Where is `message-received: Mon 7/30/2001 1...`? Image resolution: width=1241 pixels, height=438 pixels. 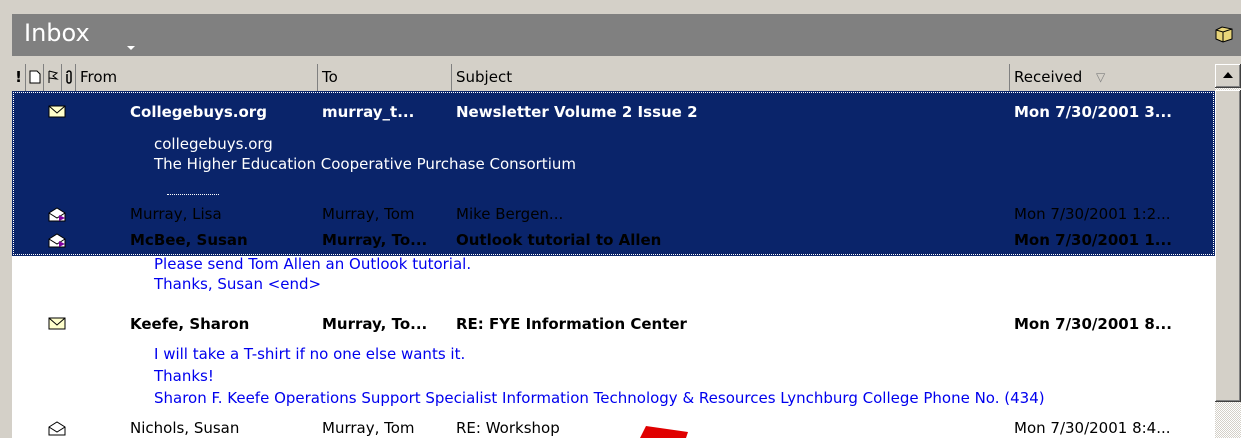 message-received: Mon 7/30/2001 1... is located at coordinates (1114, 240).